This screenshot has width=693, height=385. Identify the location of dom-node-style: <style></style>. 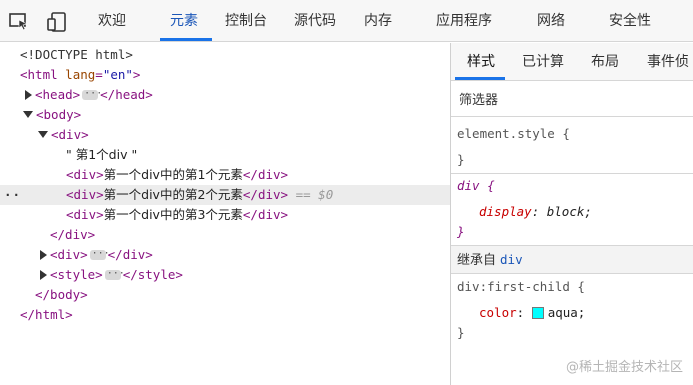
(225, 274).